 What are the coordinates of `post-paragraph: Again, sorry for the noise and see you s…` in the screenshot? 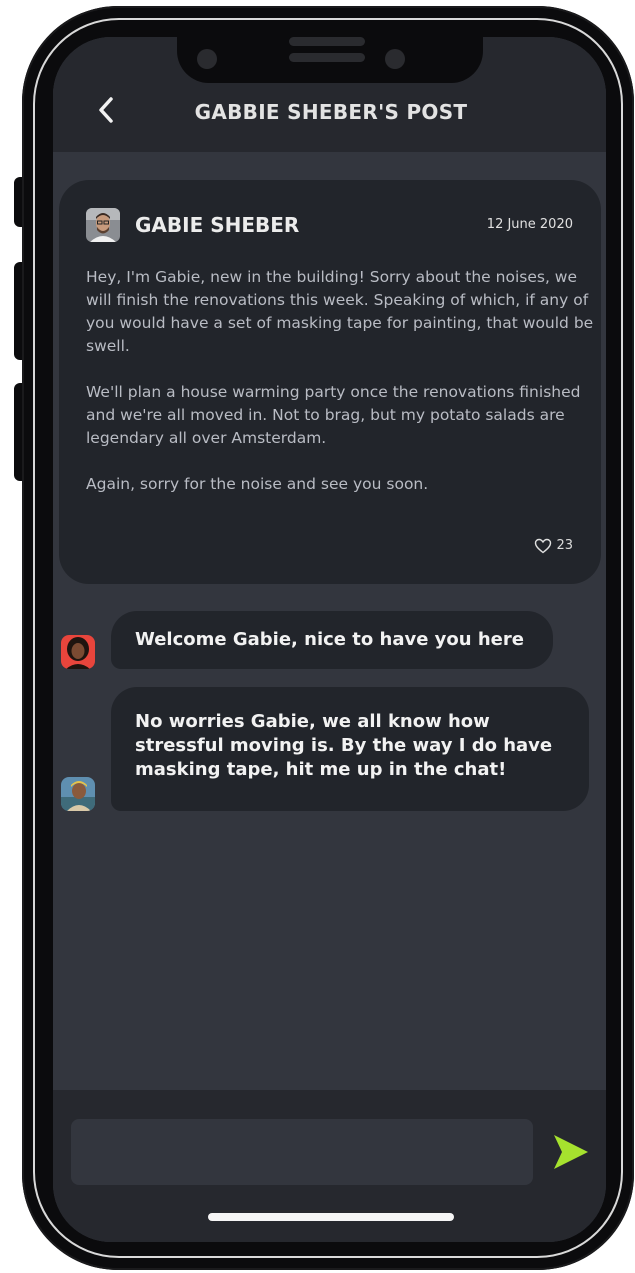 It's located at (257, 484).